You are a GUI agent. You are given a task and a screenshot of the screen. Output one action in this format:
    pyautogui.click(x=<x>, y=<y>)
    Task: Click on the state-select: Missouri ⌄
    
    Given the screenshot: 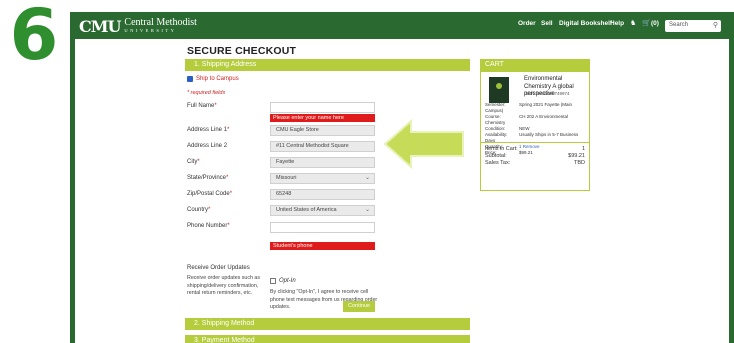 What is the action you would take?
    pyautogui.click(x=322, y=178)
    